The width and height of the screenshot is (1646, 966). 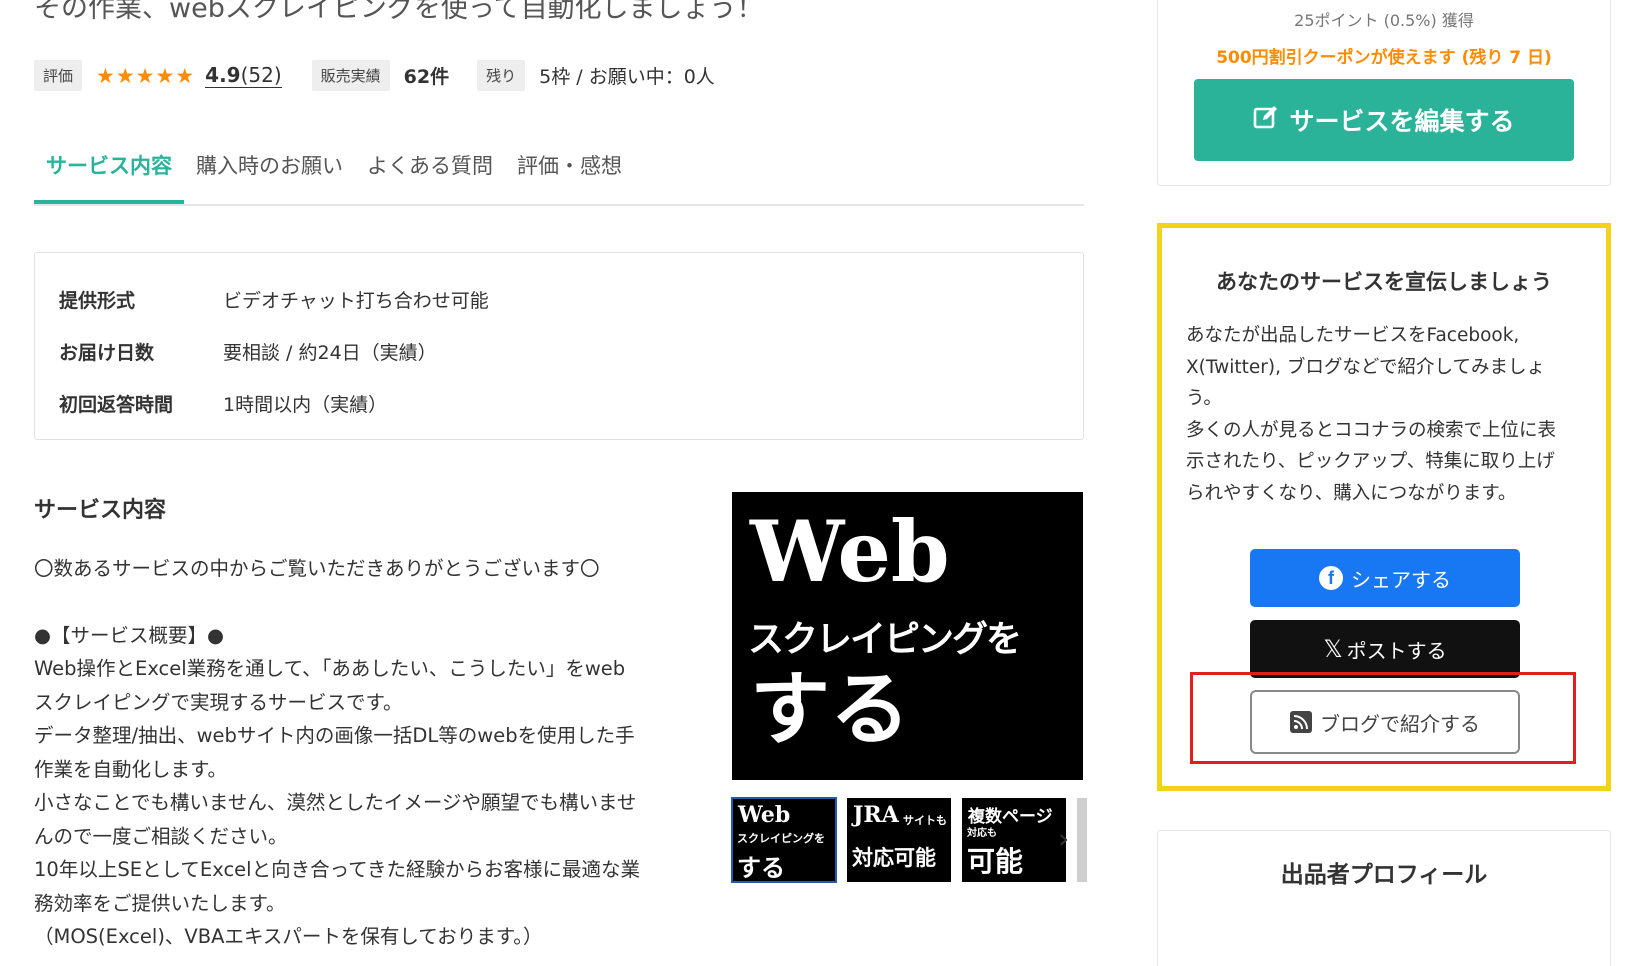 What do you see at coordinates (426, 77) in the screenshot?
I see `sales-value: 62件` at bounding box center [426, 77].